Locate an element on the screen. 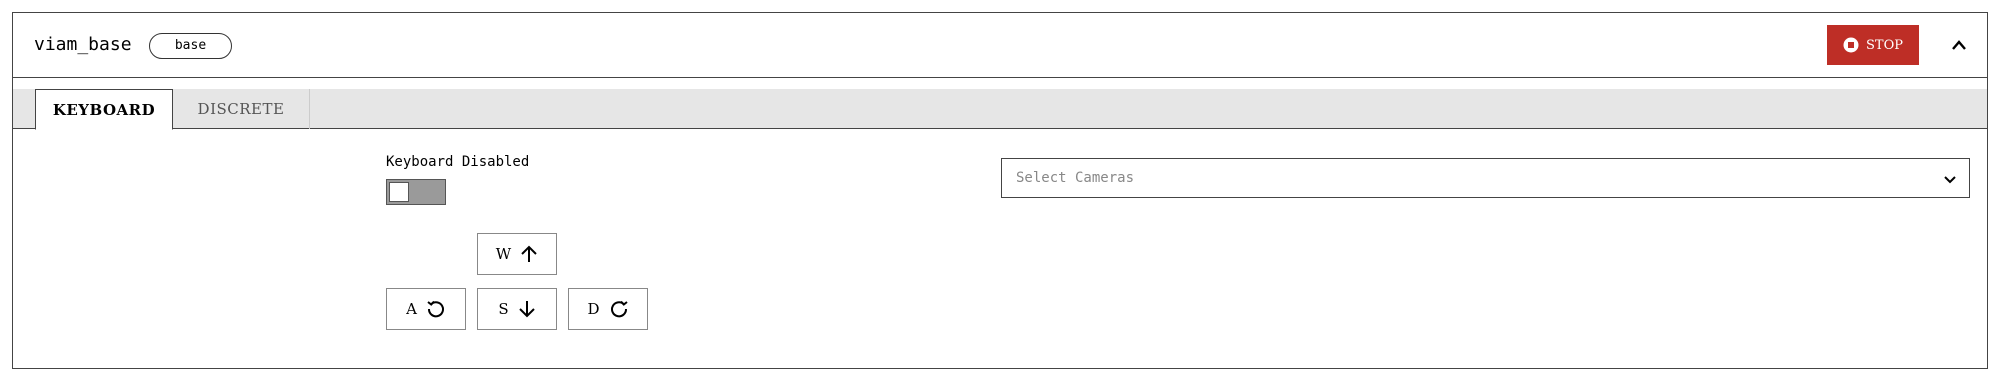 This screenshot has width=1999, height=378. collapse-button is located at coordinates (1959, 45).